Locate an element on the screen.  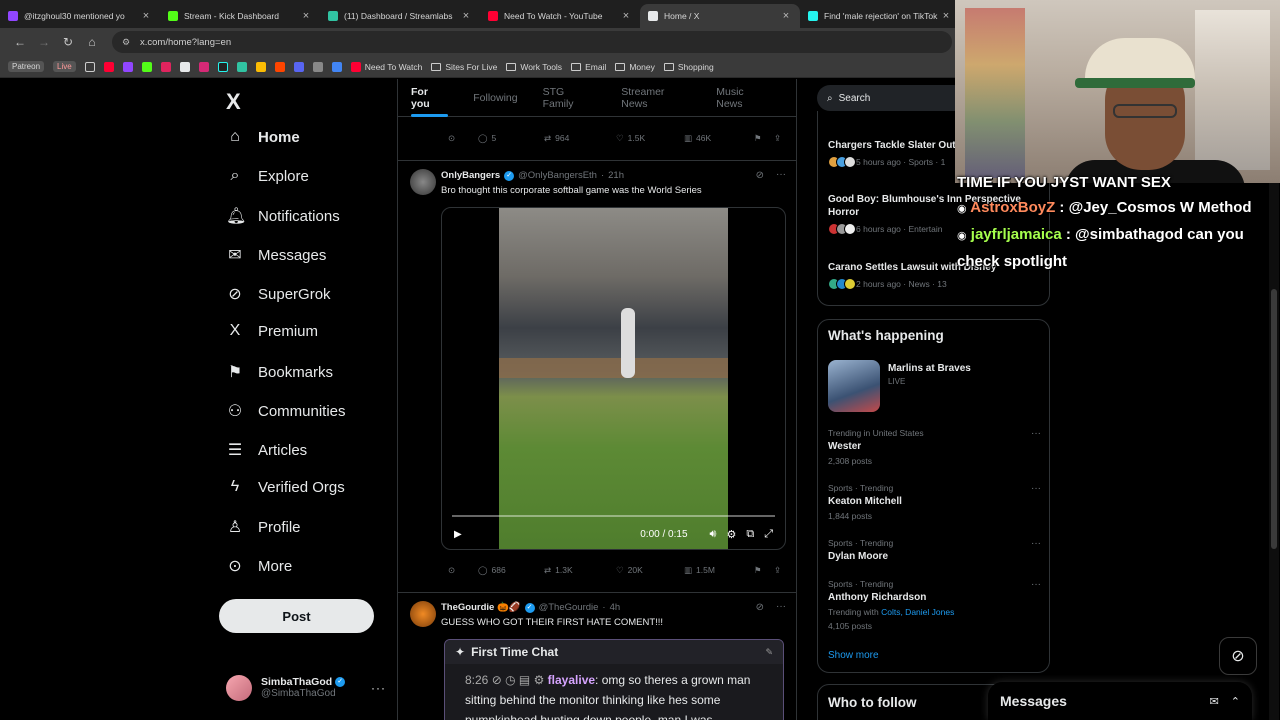
youtube-bookmark-icon is located at coordinates (108, 66).